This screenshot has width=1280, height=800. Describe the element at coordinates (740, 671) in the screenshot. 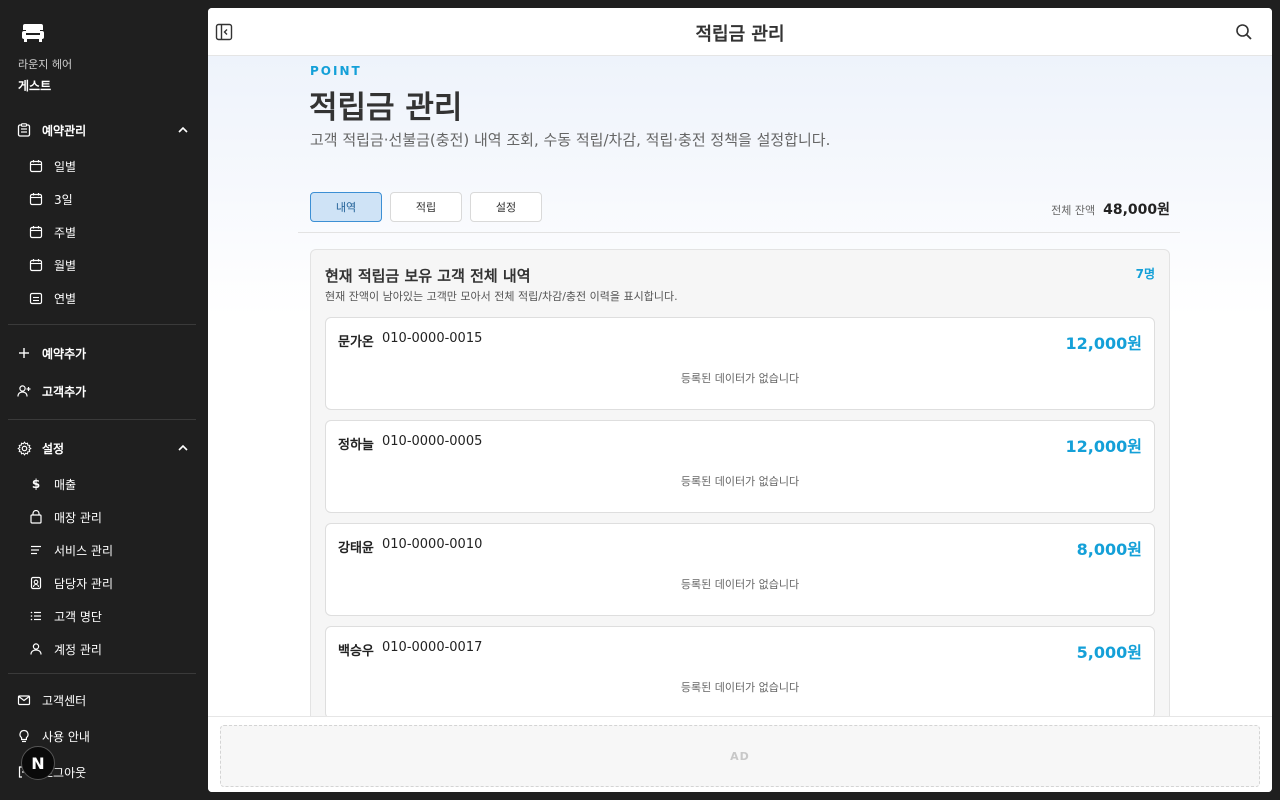

I see `customer-card: 백승우 010-0000-0017 5,000원 등록된 데이터가 없습니다` at that location.